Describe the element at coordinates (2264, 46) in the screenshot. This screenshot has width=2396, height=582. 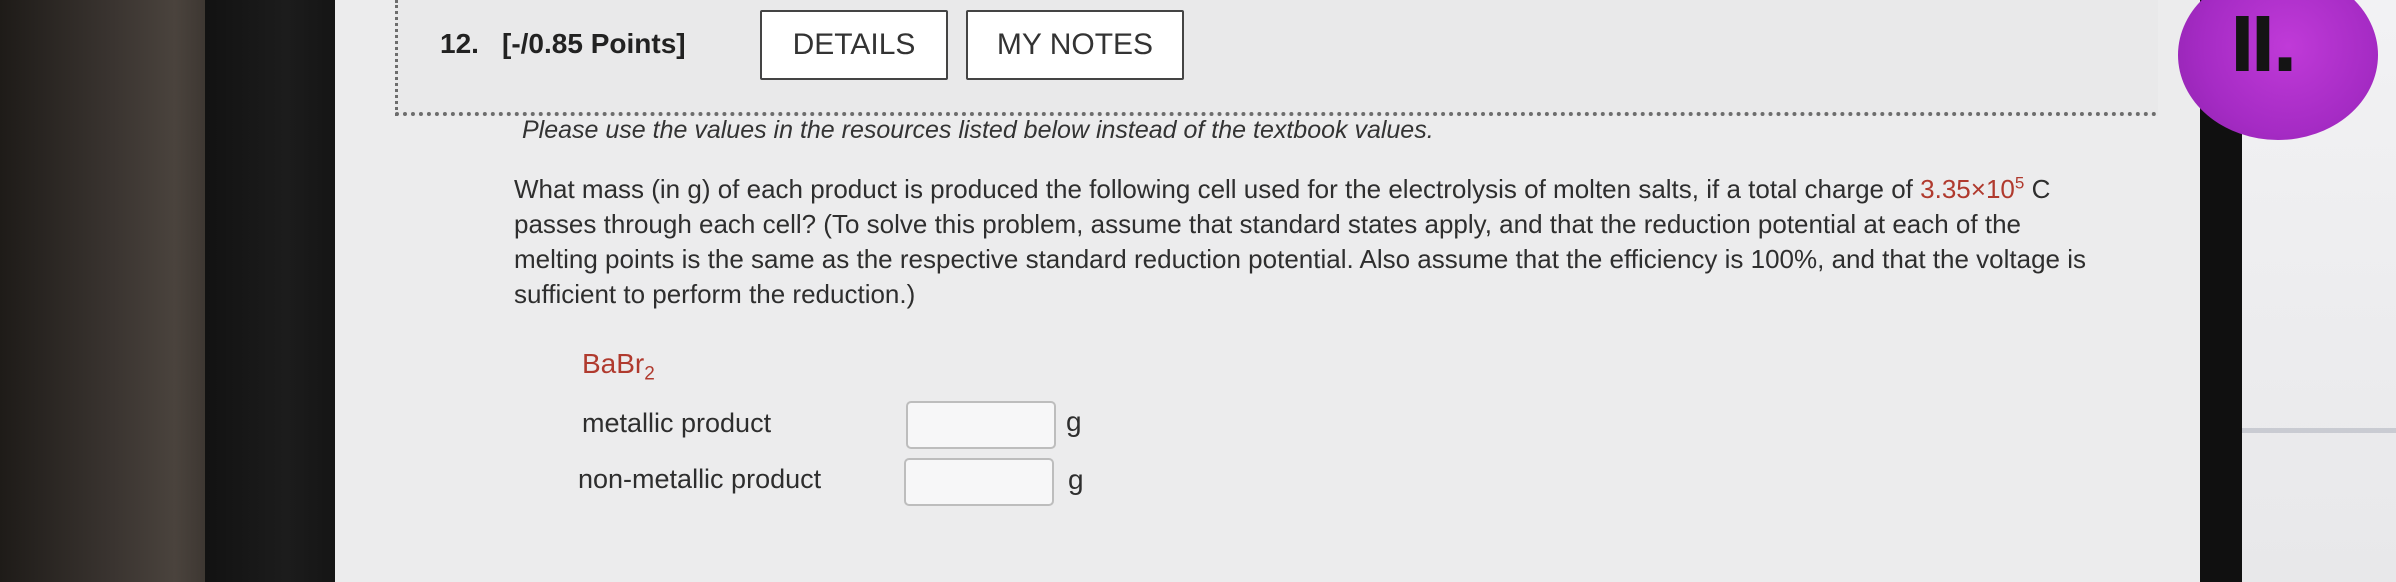
I see `sticker-text: ll.` at that location.